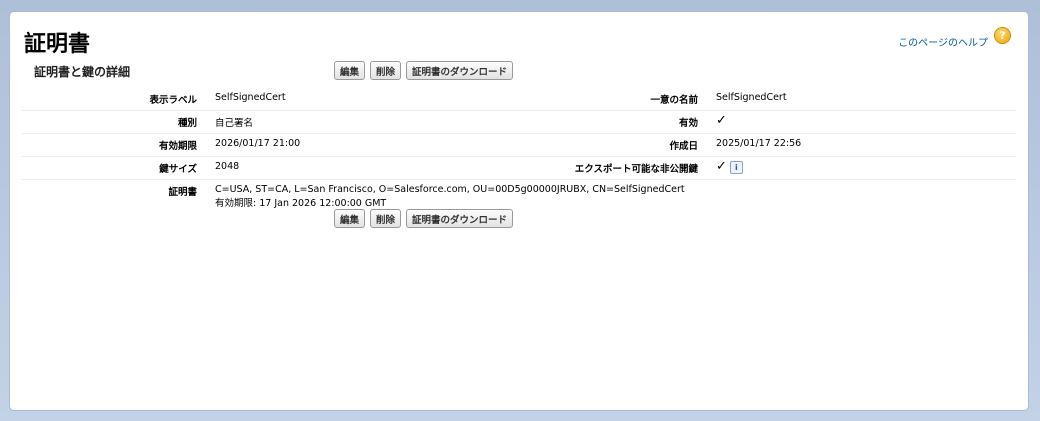  I want to click on page-title: 証明書, so click(57, 44).